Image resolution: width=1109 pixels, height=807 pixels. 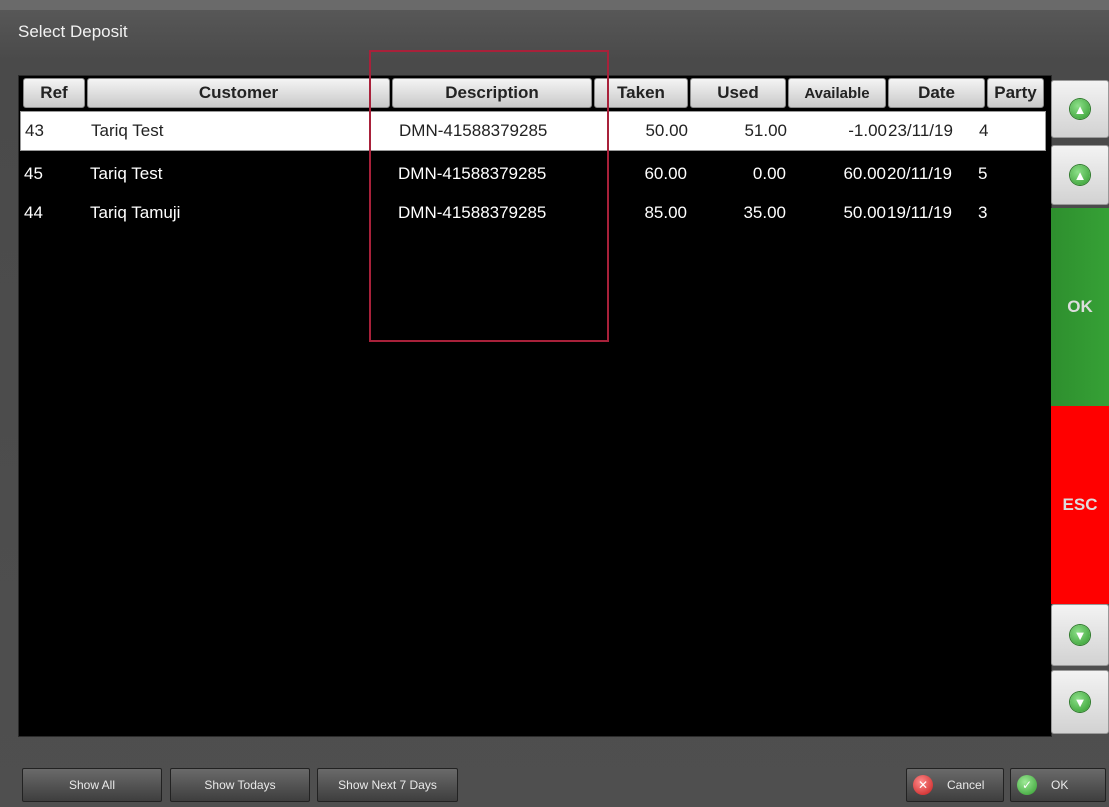 I want to click on page-up-button: ▲, so click(x=1080, y=109).